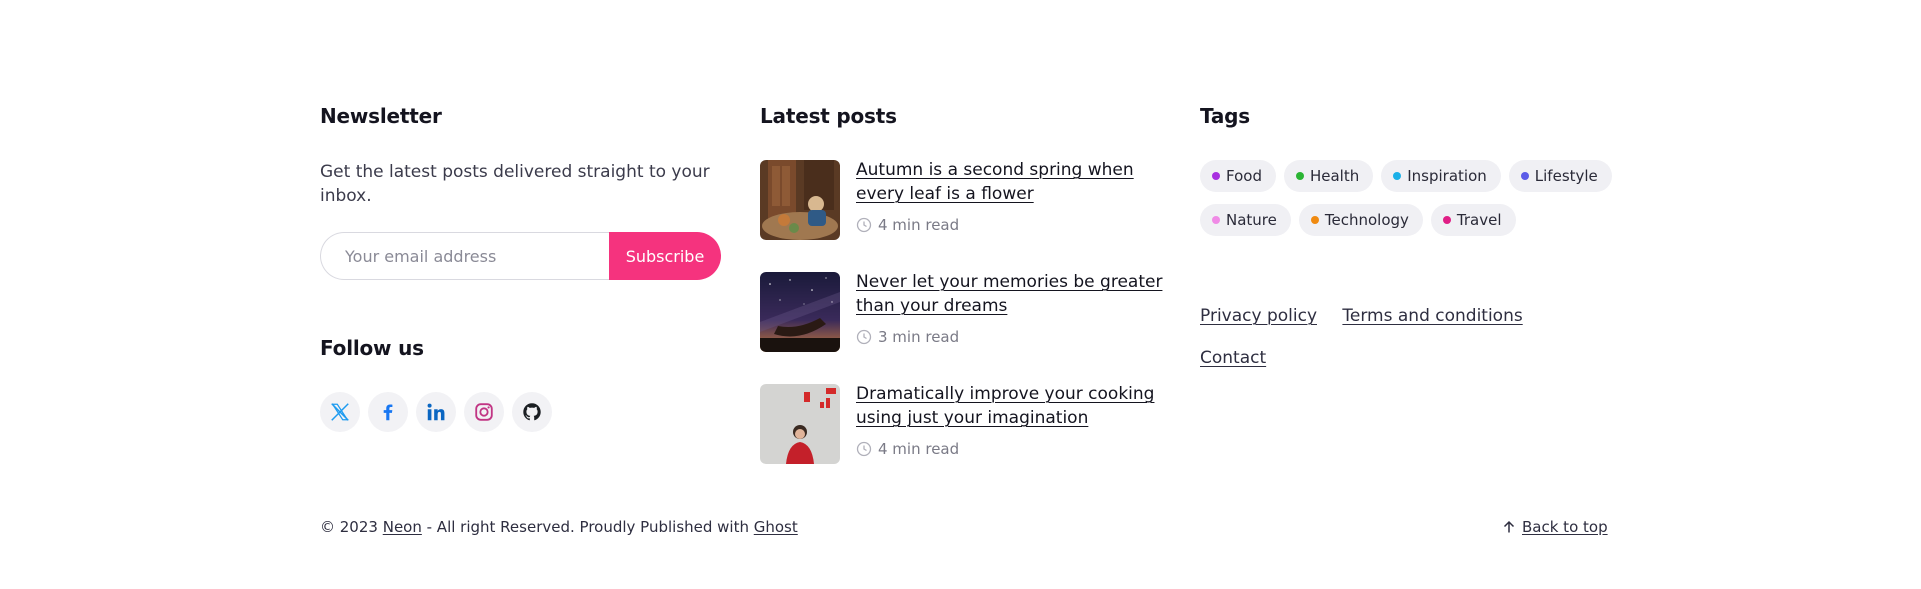 The width and height of the screenshot is (1921, 589). I want to click on instagram-link, so click(484, 412).